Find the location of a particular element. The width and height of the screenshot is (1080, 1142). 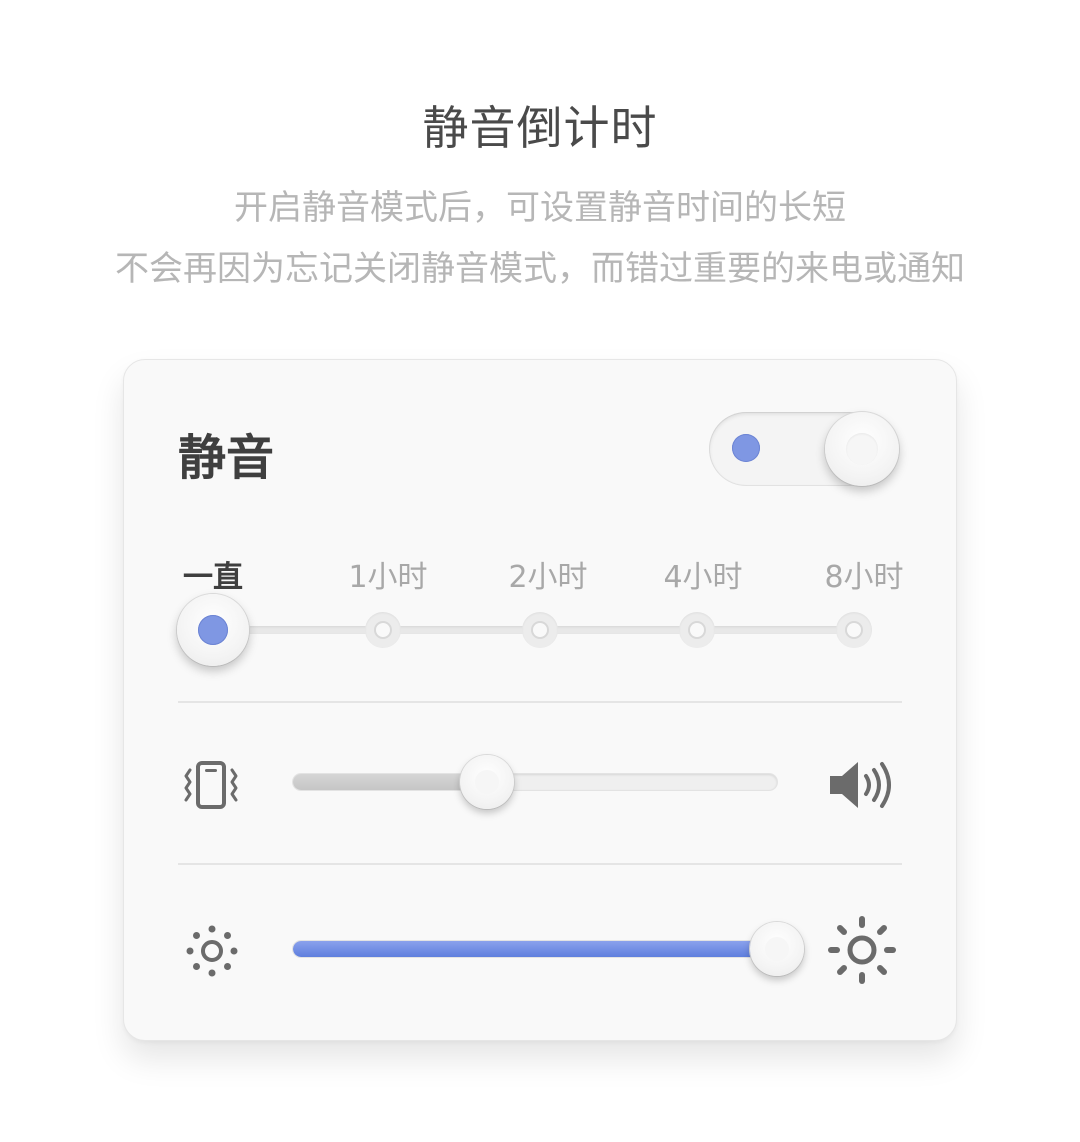

timer-step-4h: 4小时 is located at coordinates (702, 574).